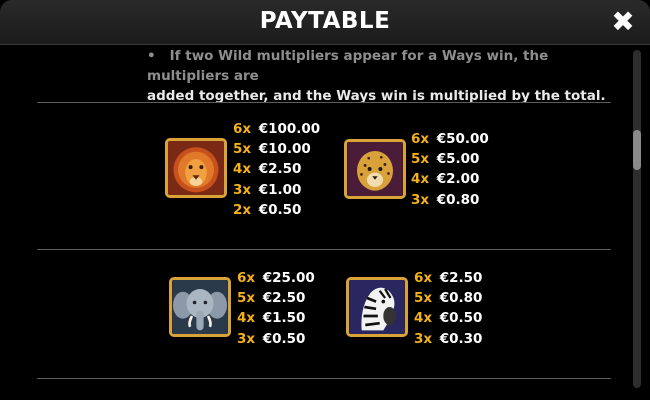  I want to click on pay-row: 6x €100.00, so click(277, 129).